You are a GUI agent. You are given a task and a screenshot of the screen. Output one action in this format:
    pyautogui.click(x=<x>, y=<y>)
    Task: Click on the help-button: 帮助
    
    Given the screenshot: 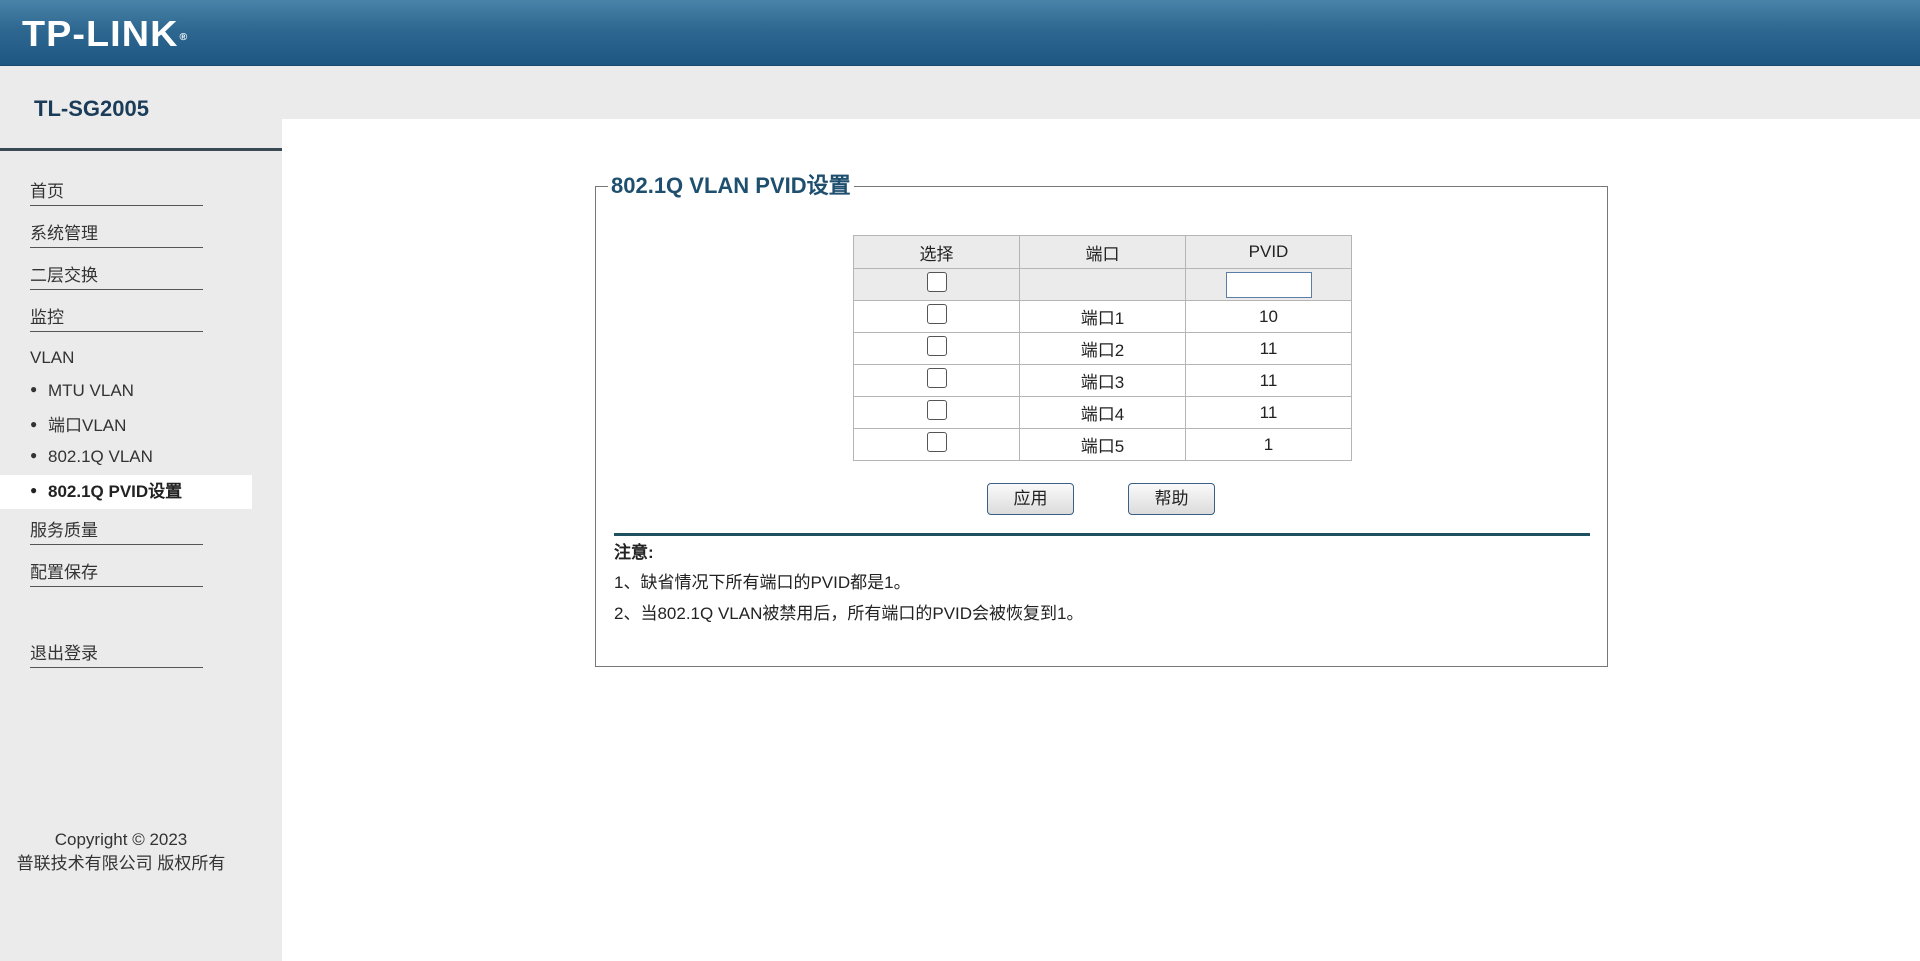 What is the action you would take?
    pyautogui.click(x=1171, y=499)
    